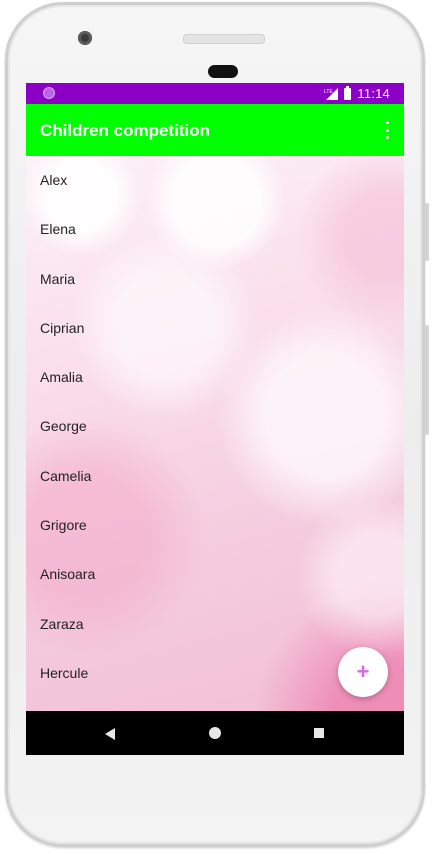 This screenshot has height=854, width=441. I want to click on battery-icon, so click(348, 92).